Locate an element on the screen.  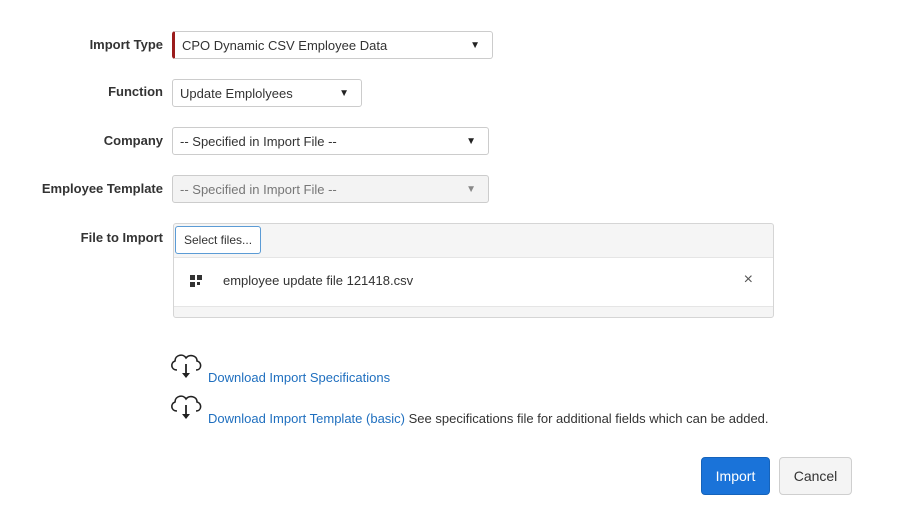
import-type-label: Import Type is located at coordinates (126, 44).